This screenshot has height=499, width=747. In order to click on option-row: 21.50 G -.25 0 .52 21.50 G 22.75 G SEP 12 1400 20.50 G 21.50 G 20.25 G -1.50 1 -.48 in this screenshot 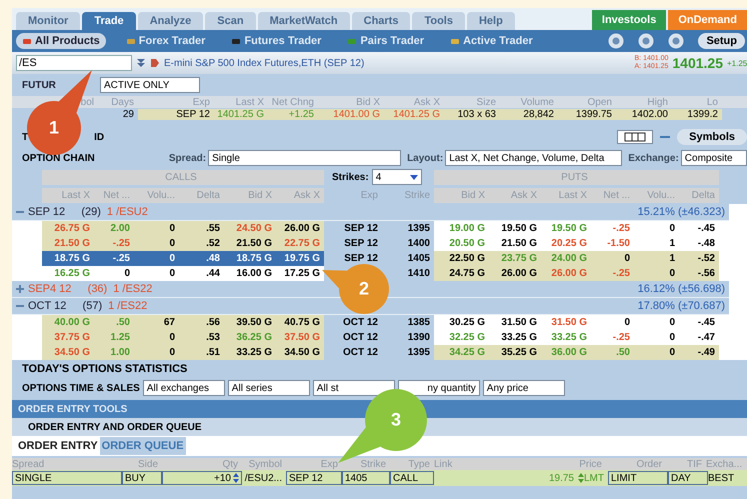, I will do `click(370, 243)`.